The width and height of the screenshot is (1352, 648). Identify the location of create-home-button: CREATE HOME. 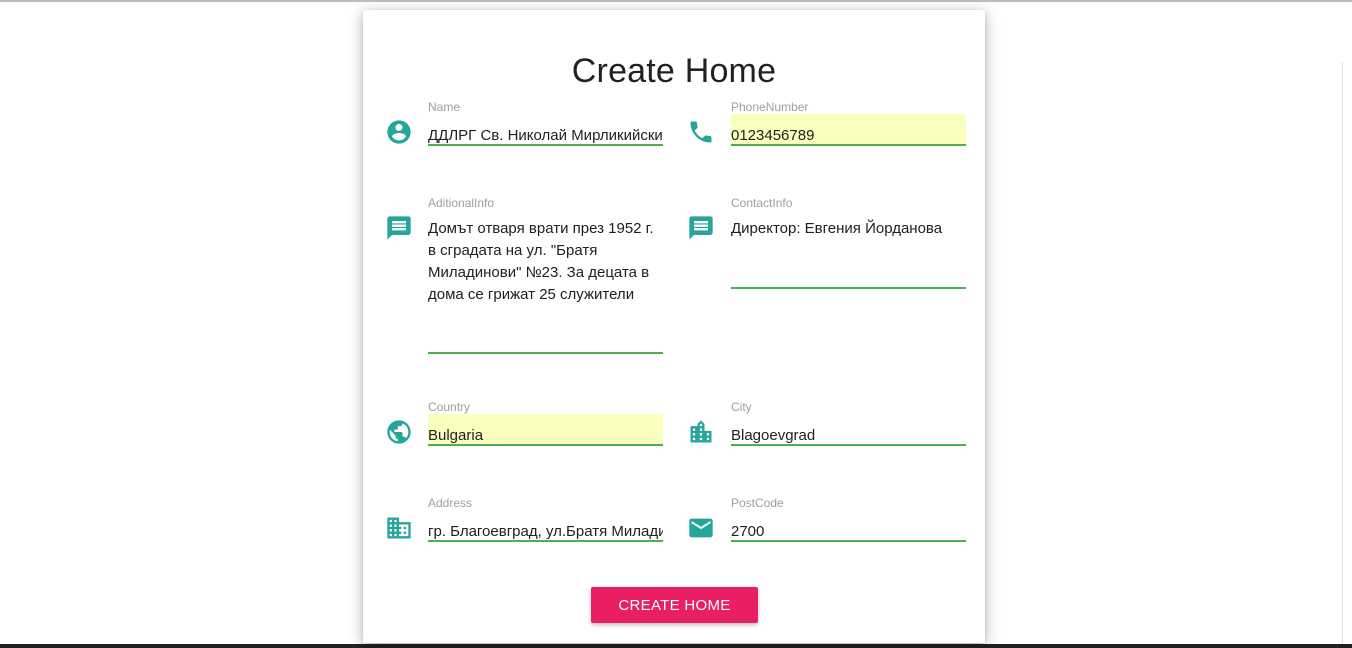
(674, 605).